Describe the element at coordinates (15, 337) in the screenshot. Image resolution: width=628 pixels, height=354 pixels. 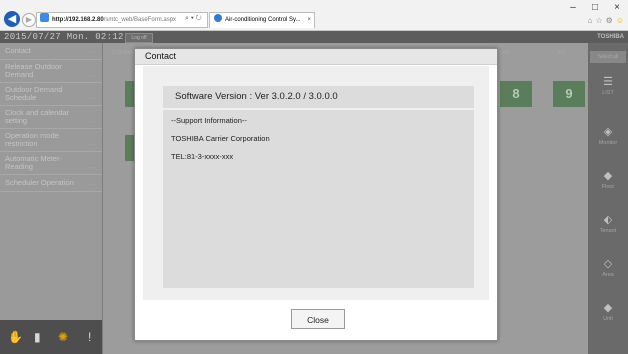
I see `hand-icon: ✋` at that location.